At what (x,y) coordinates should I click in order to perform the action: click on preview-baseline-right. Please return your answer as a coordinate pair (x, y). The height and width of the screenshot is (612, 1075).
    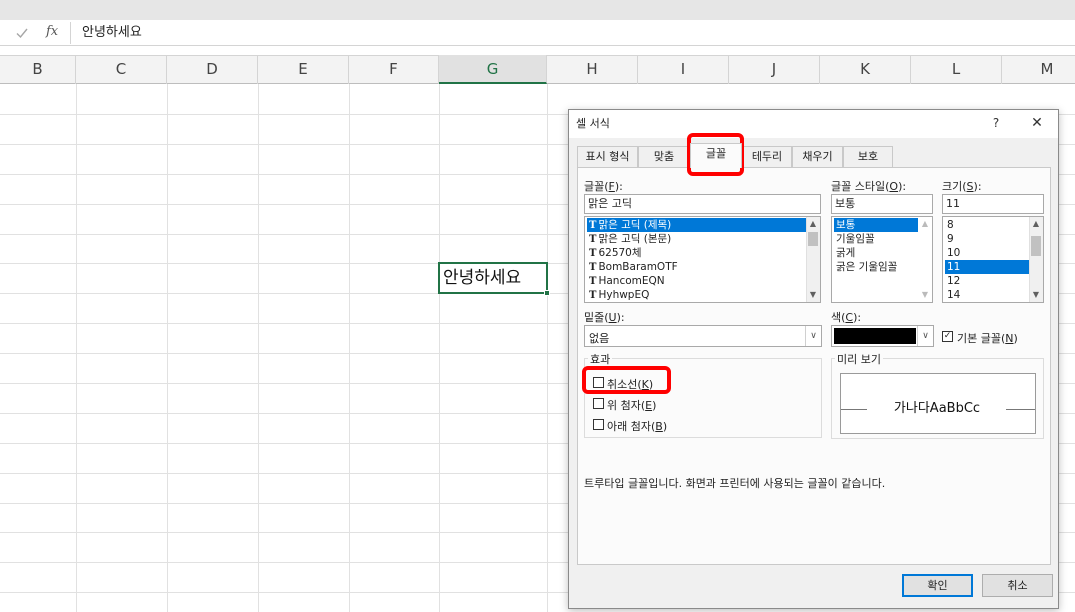
    Looking at the image, I should click on (1020, 409).